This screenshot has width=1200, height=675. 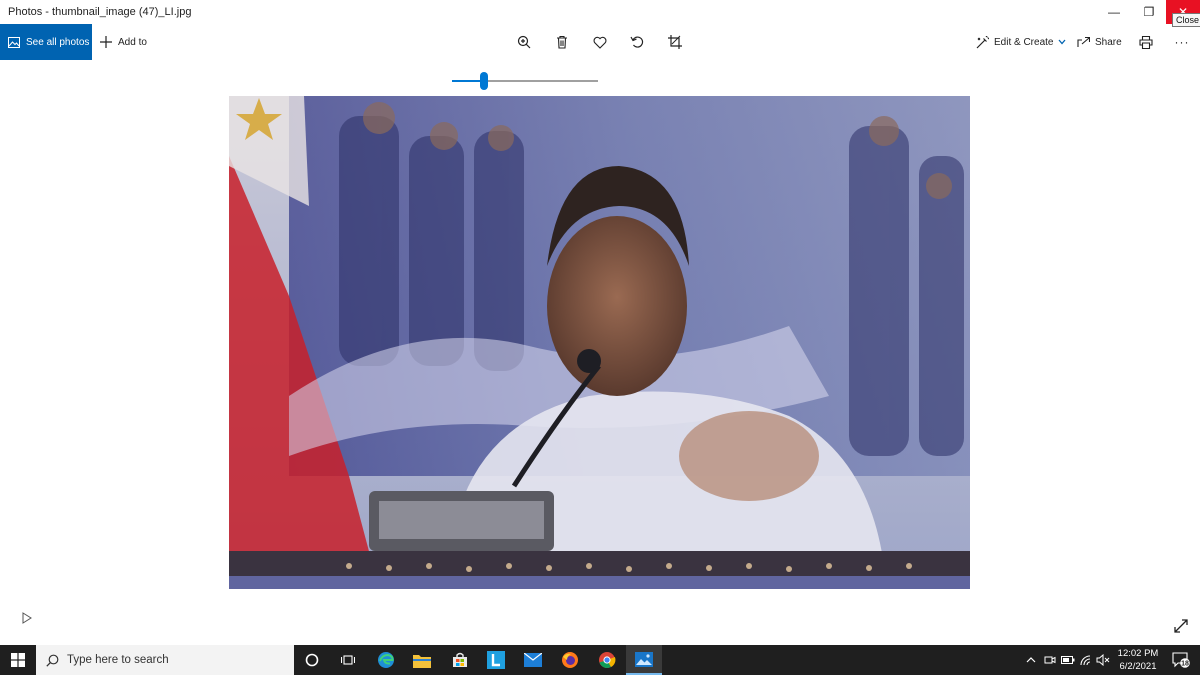 I want to click on photo-icon, so click(x=14, y=42).